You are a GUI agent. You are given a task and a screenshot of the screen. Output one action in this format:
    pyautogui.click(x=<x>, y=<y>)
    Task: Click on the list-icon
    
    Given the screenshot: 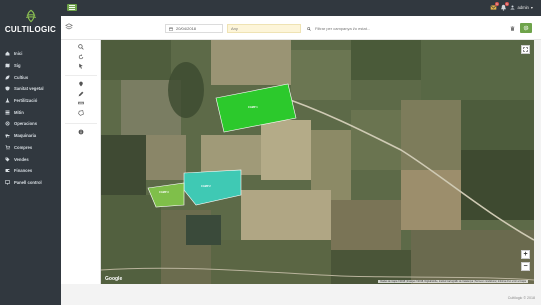 What is the action you would take?
    pyautogui.click(x=7, y=112)
    